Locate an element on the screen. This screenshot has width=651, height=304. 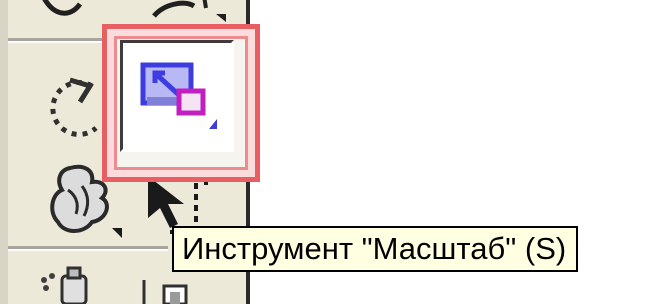
scale-icon is located at coordinates (178, 95).